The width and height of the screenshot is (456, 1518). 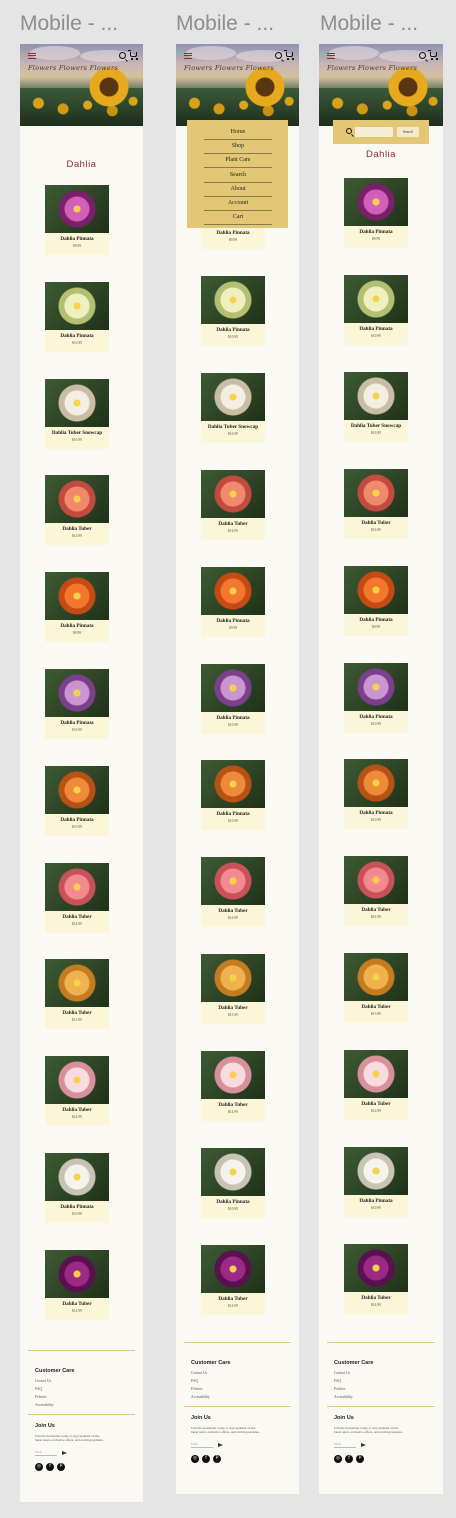 What do you see at coordinates (238, 204) in the screenshot?
I see `menu-item-account: Account` at bounding box center [238, 204].